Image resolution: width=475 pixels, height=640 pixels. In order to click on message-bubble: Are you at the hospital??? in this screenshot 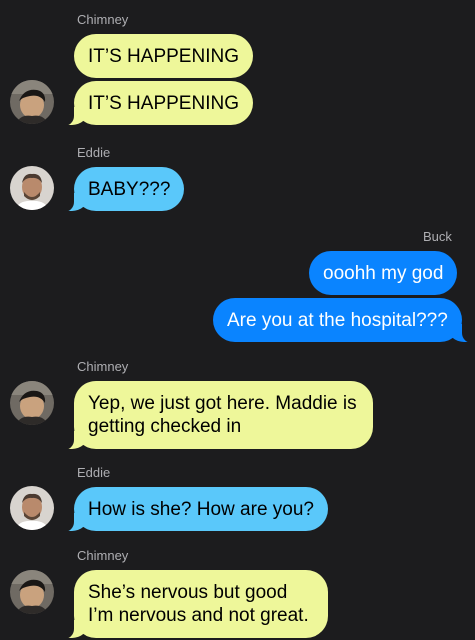, I will do `click(344, 320)`.